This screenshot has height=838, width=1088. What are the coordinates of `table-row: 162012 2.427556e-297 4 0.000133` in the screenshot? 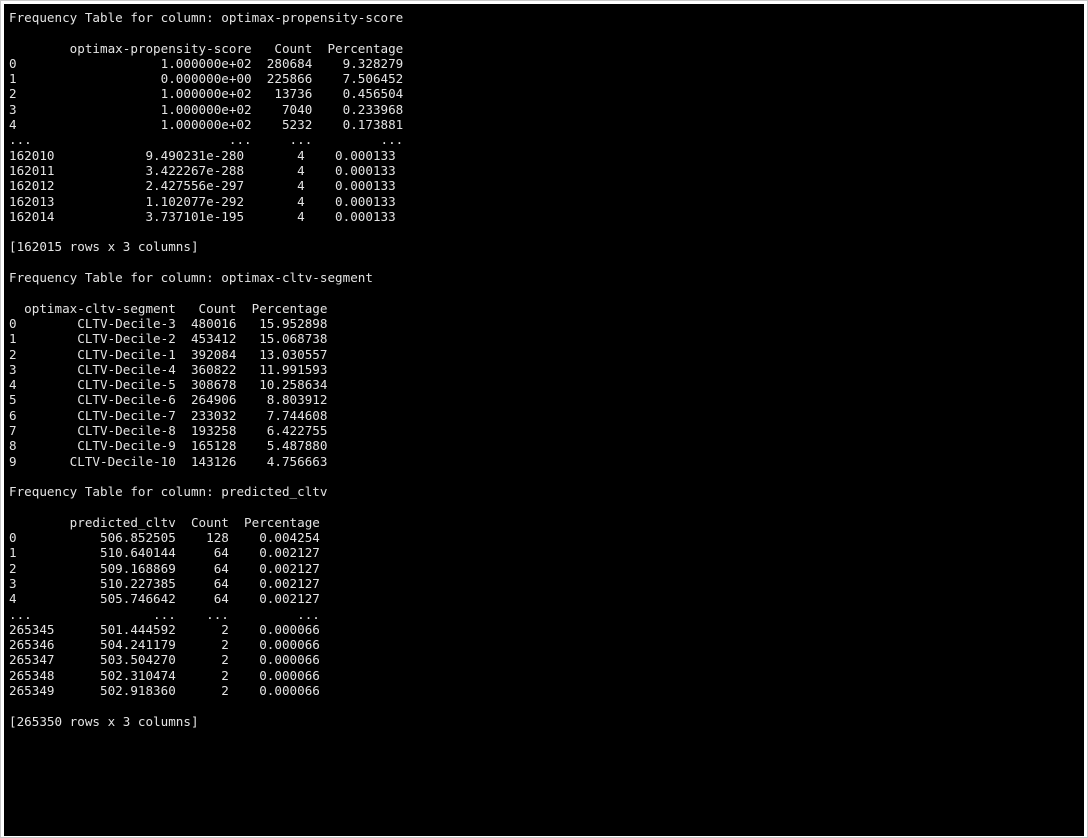 It's located at (202, 186).